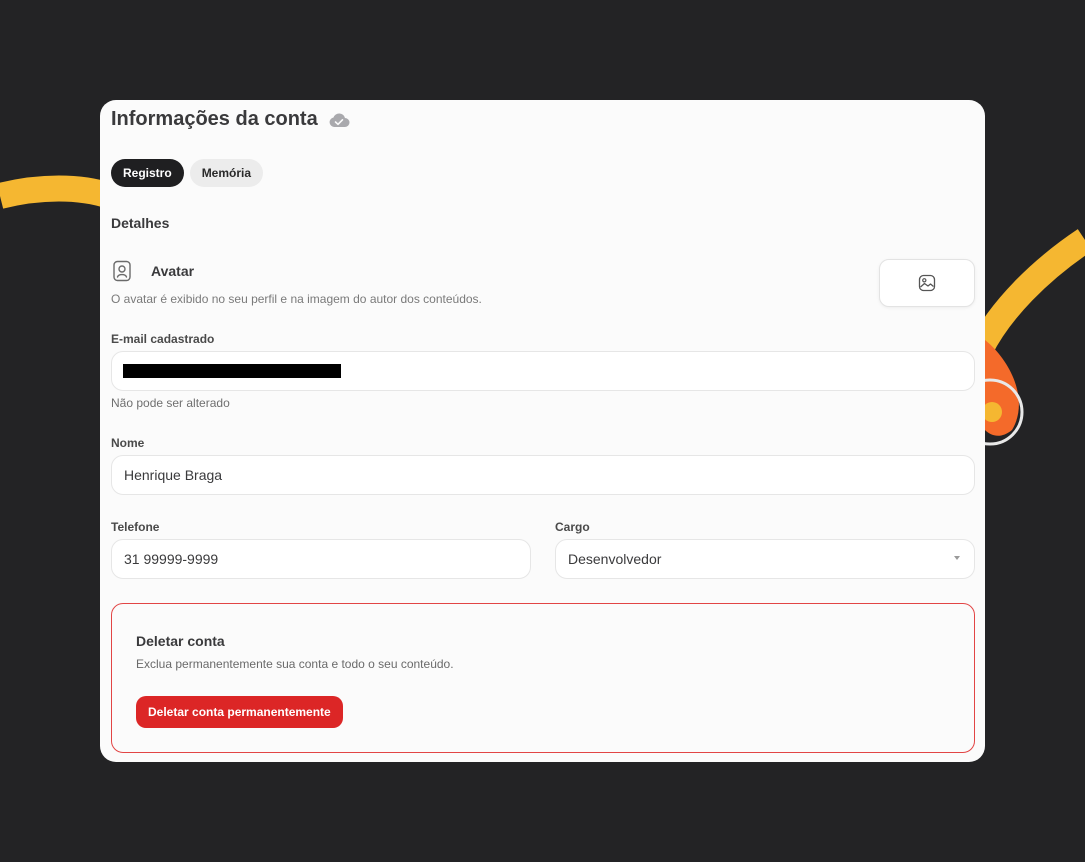  Describe the element at coordinates (214, 119) in the screenshot. I see `page-title: Informações da conta` at that location.